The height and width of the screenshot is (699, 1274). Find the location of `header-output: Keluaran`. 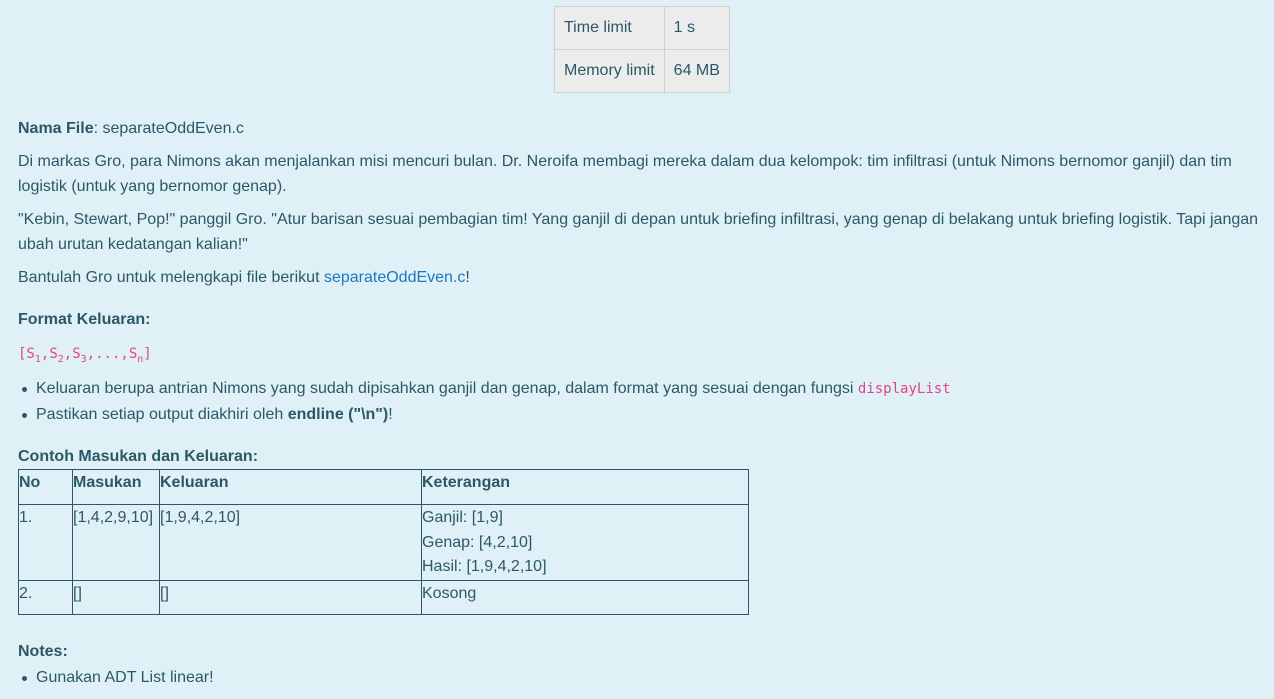

header-output: Keluaran is located at coordinates (290, 487).